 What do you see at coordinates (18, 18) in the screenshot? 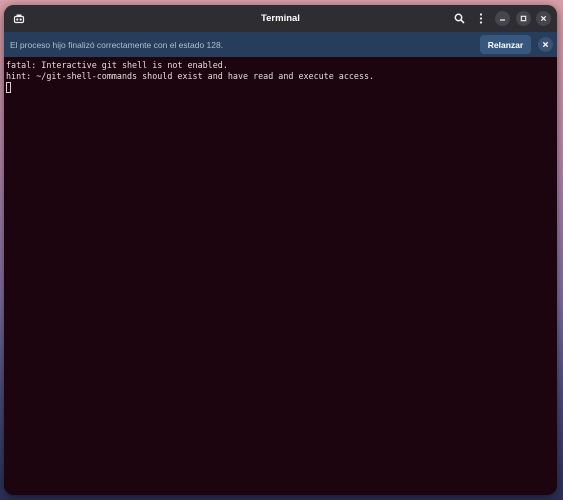
I see `new-tab-icon` at bounding box center [18, 18].